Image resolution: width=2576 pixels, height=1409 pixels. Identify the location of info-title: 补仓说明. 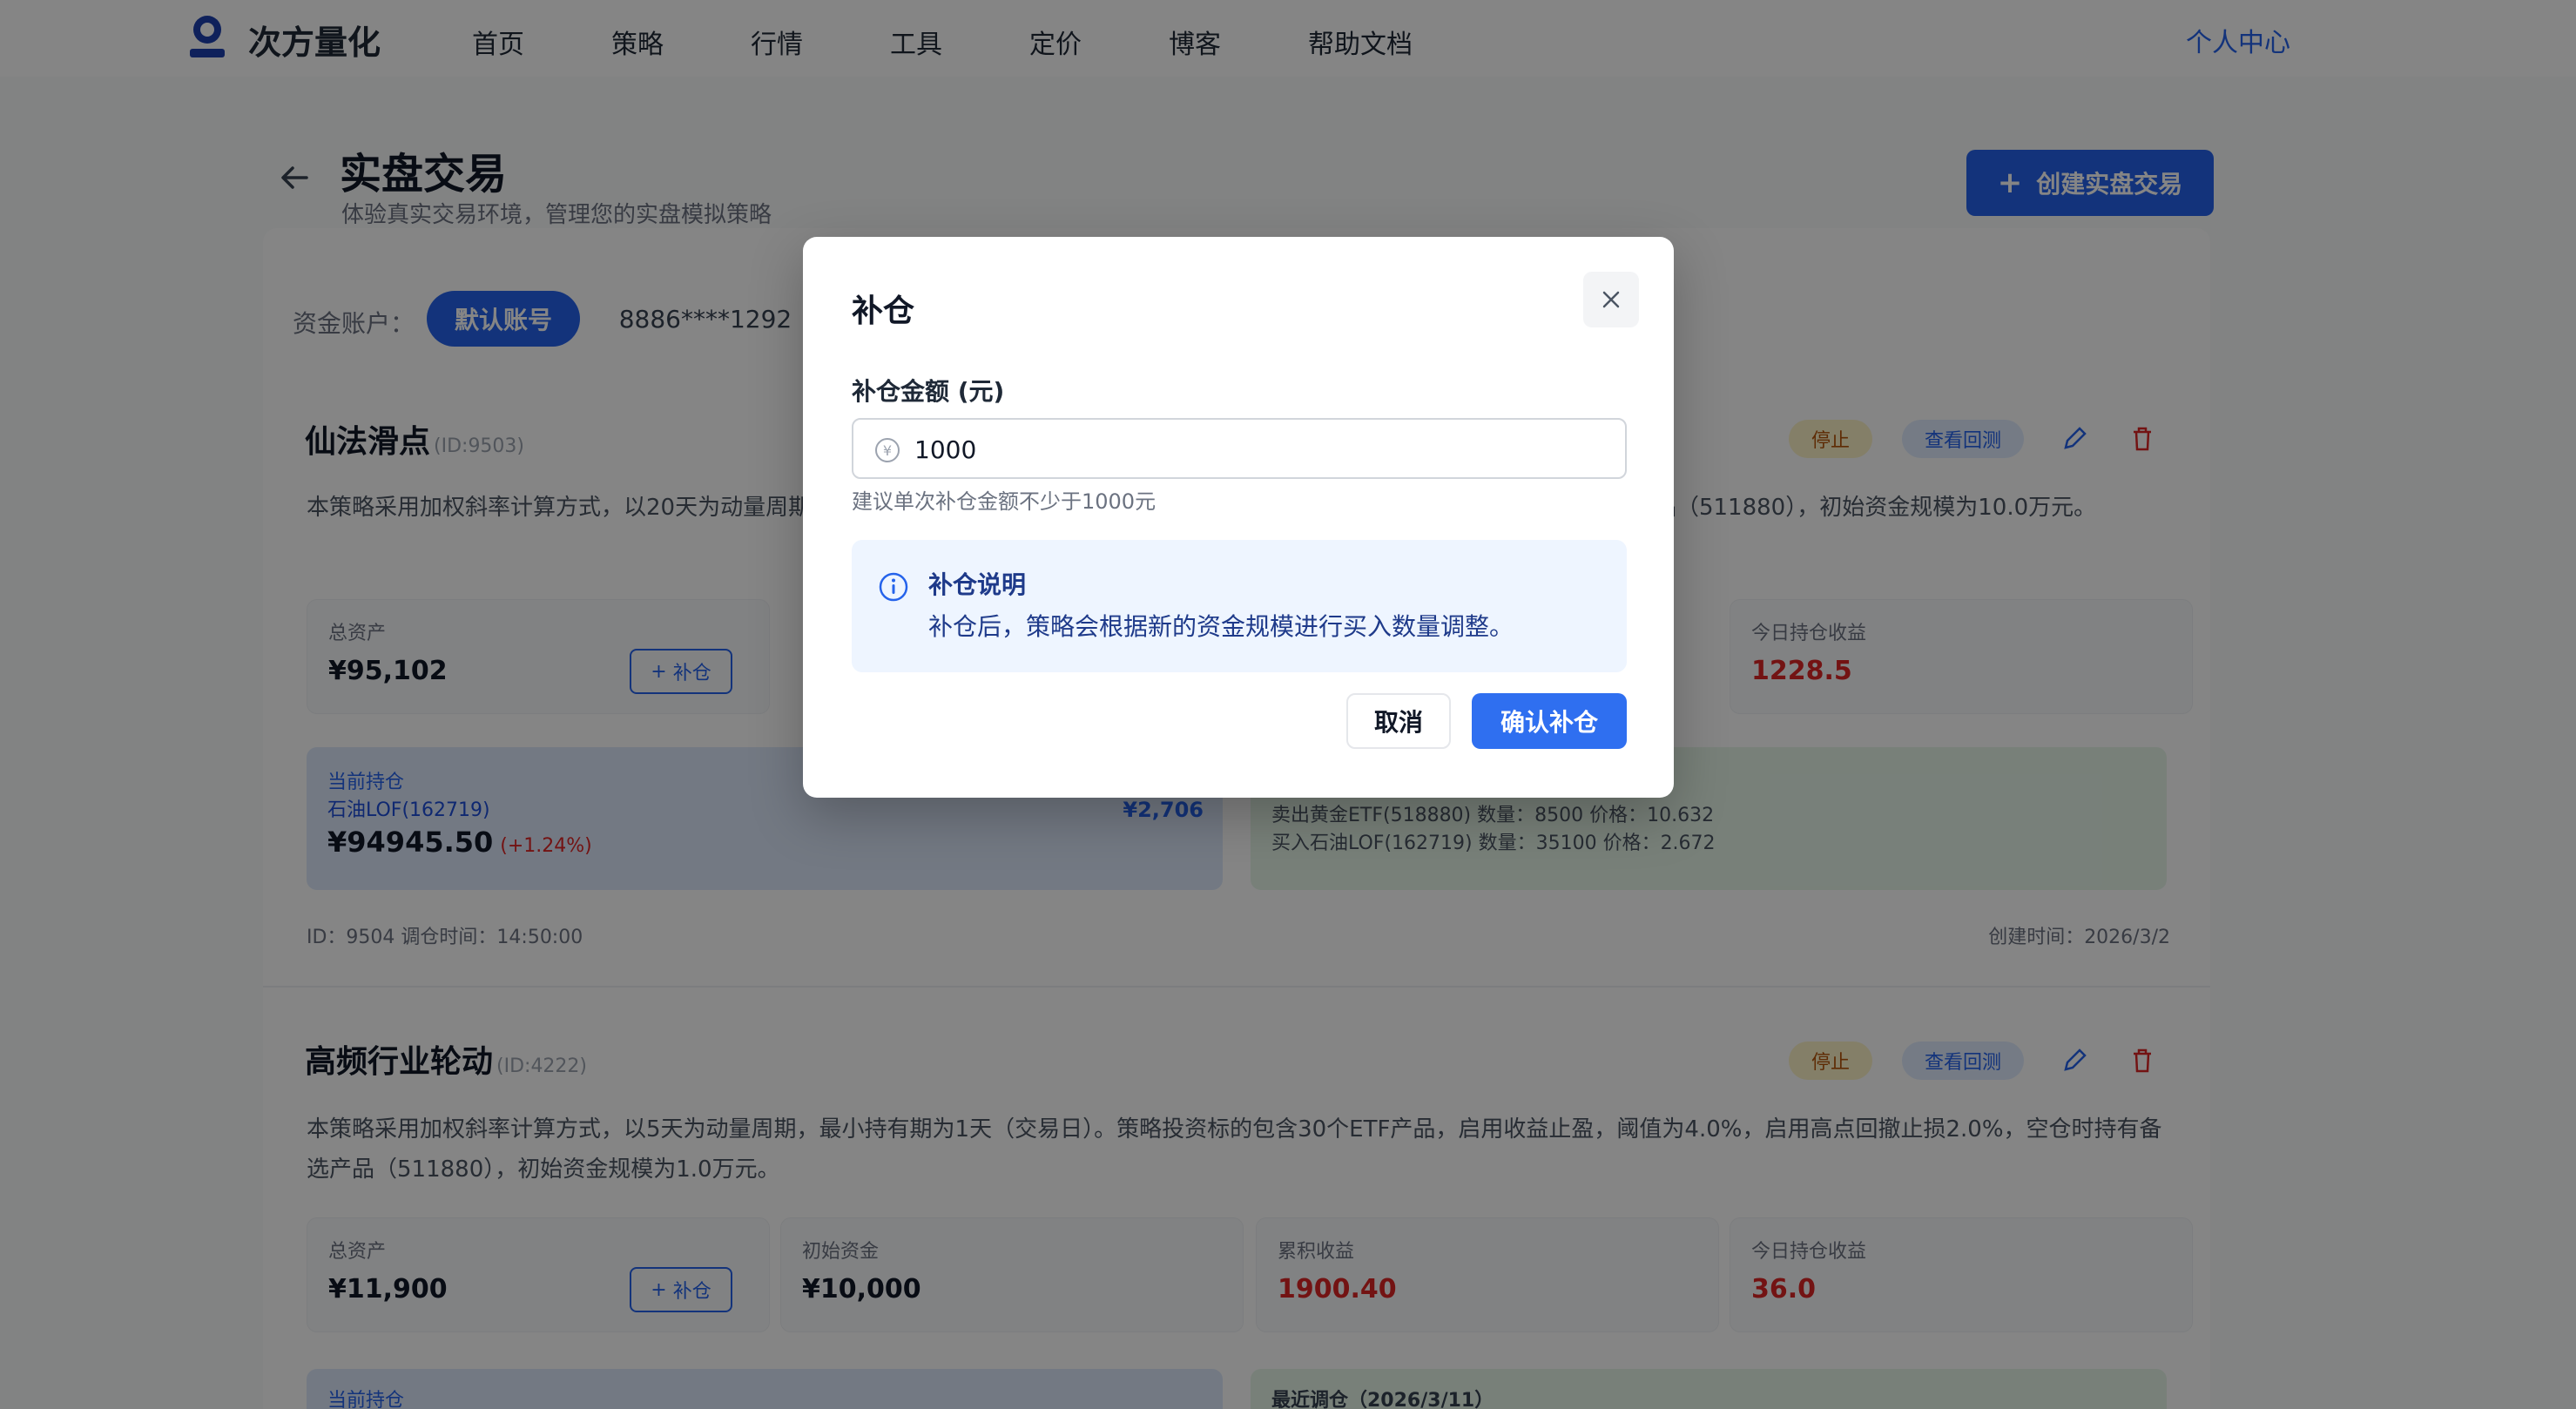
(977, 584).